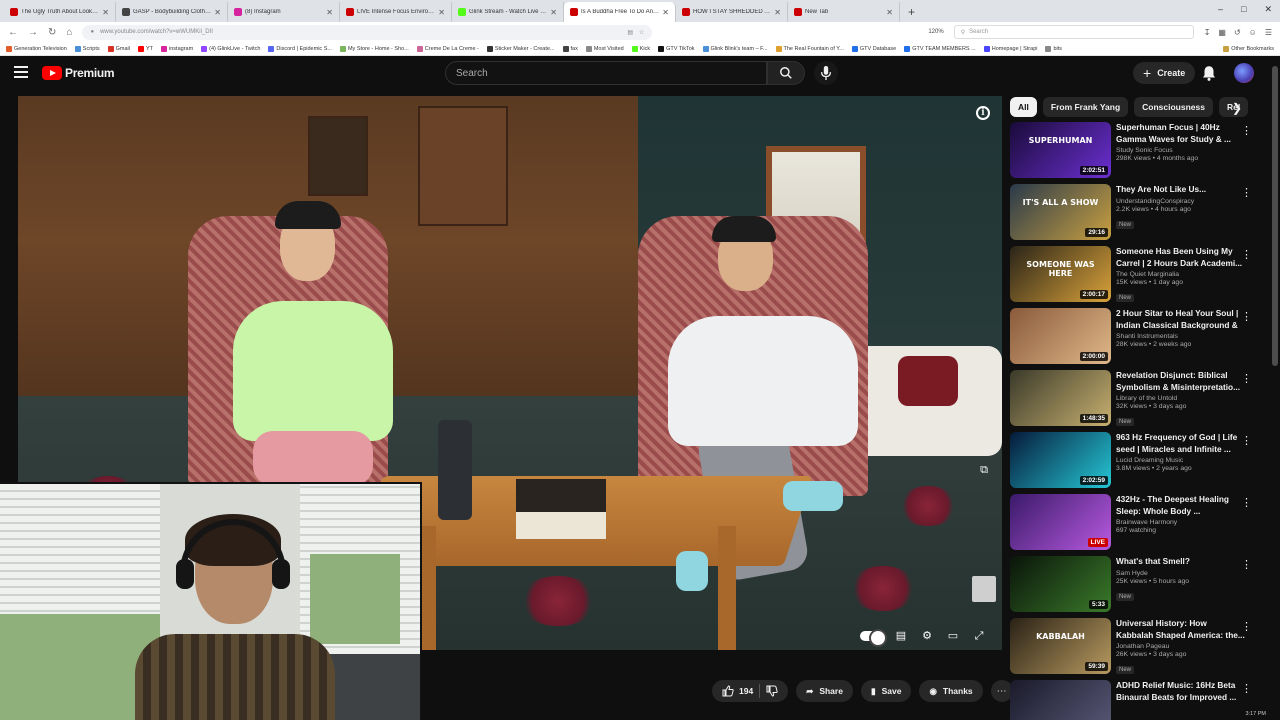 This screenshot has height=720, width=1280. What do you see at coordinates (1253, 32) in the screenshot?
I see `account-icon: ☺` at bounding box center [1253, 32].